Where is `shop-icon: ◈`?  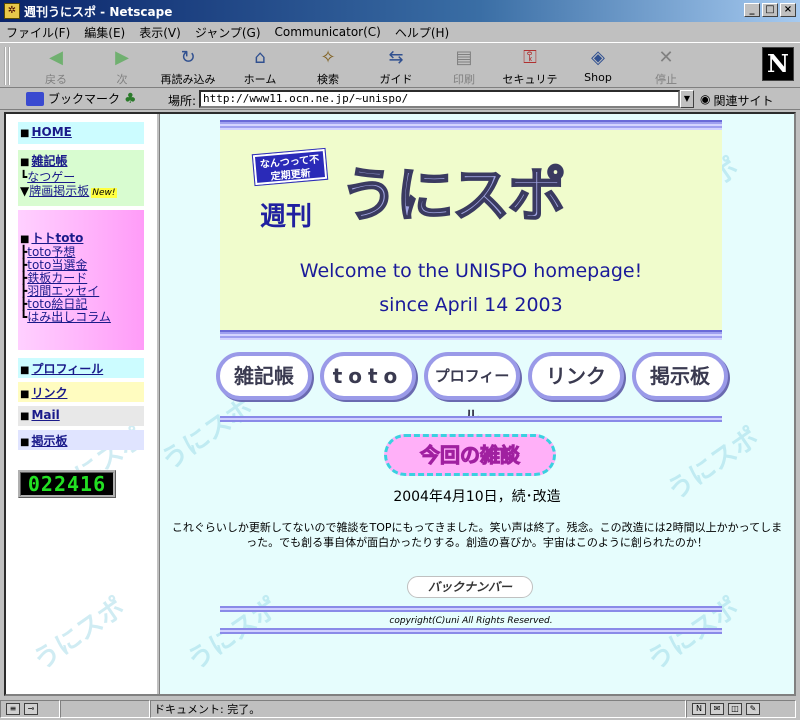
shop-icon: ◈ is located at coordinates (598, 57).